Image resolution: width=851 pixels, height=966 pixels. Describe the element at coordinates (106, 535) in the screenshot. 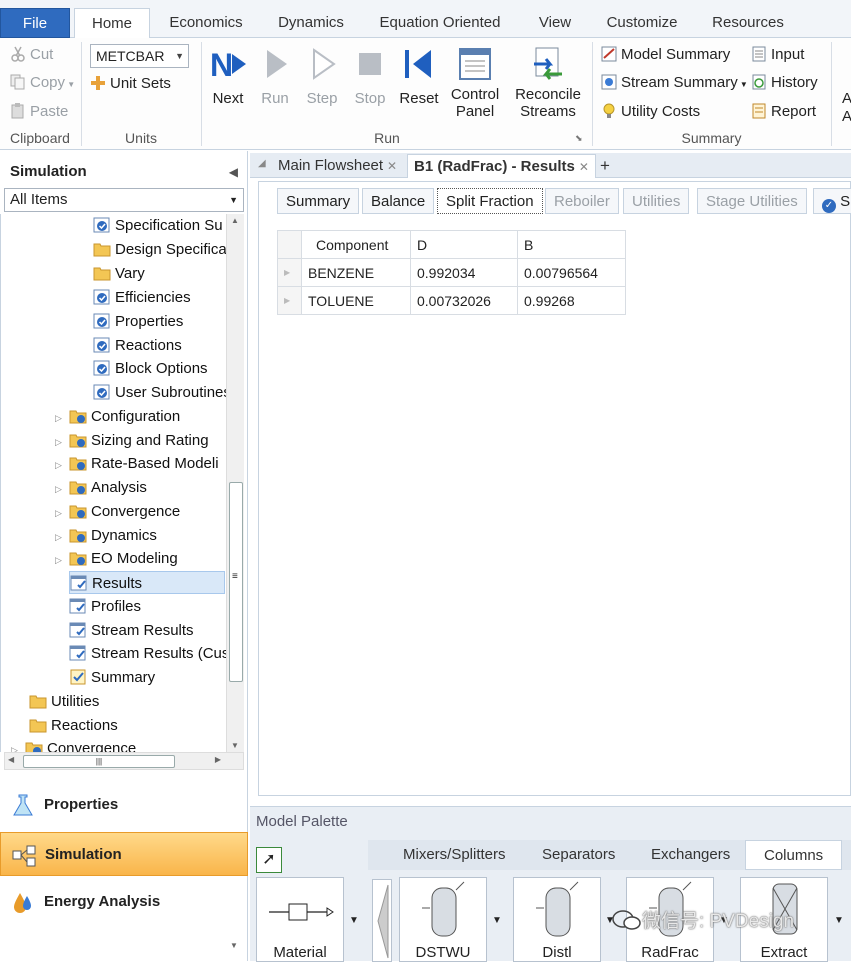

I see `tree-item-dynamics: ▷ Dynamics` at that location.